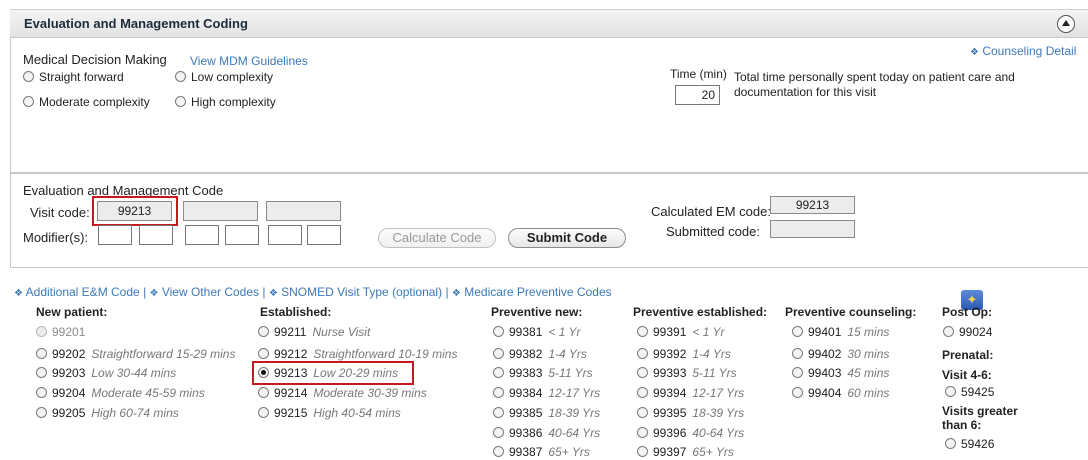 The image size is (1088, 460). Describe the element at coordinates (537, 292) in the screenshot. I see `medicare-preventive-codes-link: Medicare Preventive Codes` at that location.